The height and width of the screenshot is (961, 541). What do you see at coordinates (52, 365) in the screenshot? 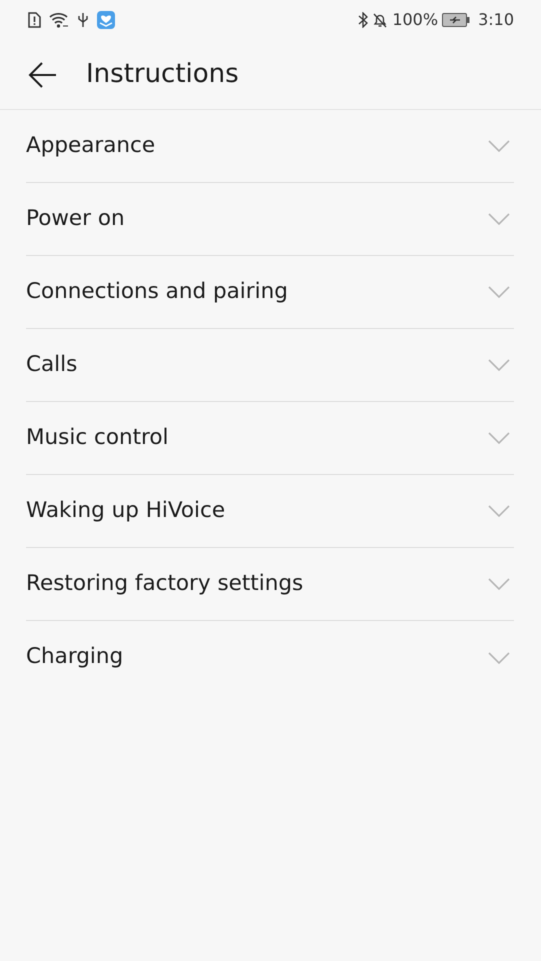
I see `section-title: Calls` at bounding box center [52, 365].